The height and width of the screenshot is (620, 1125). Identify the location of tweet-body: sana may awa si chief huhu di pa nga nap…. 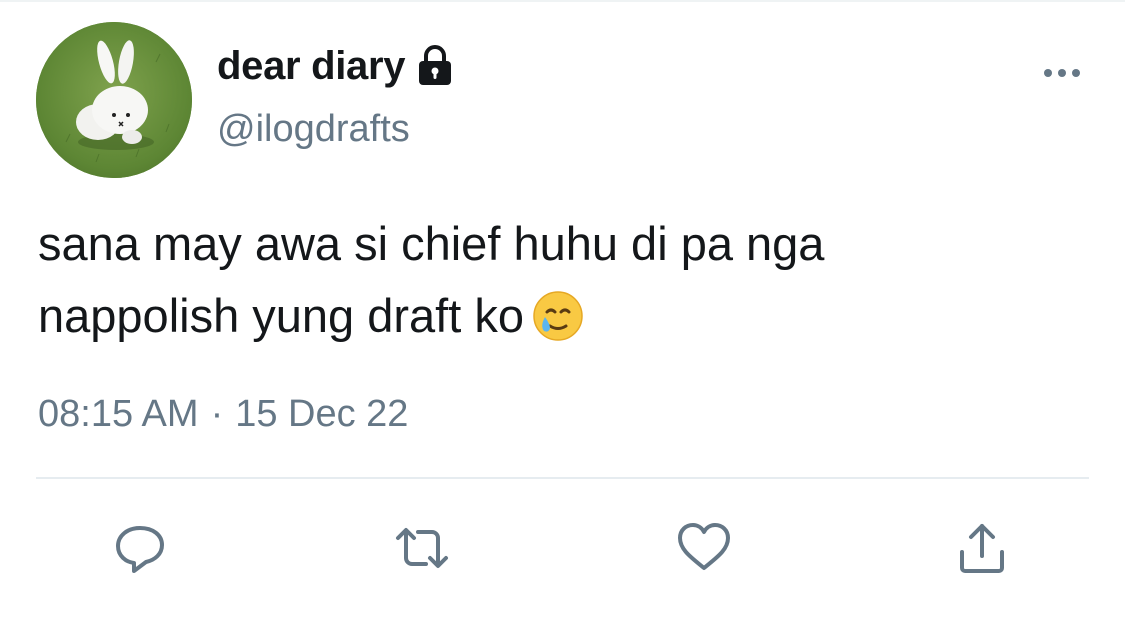
(431, 279).